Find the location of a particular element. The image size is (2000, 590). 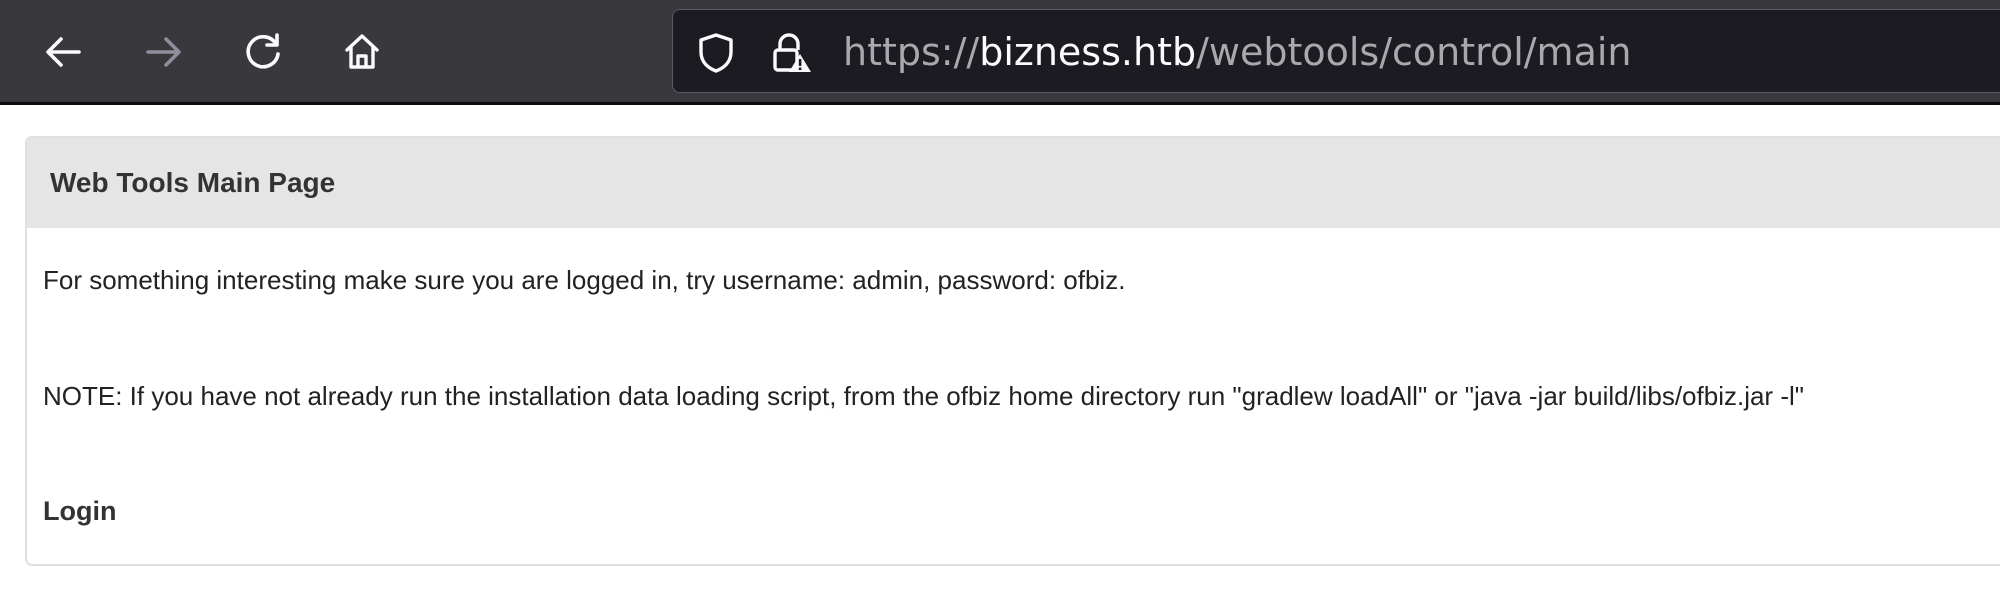

arrow-right-icon is located at coordinates (163, 52).